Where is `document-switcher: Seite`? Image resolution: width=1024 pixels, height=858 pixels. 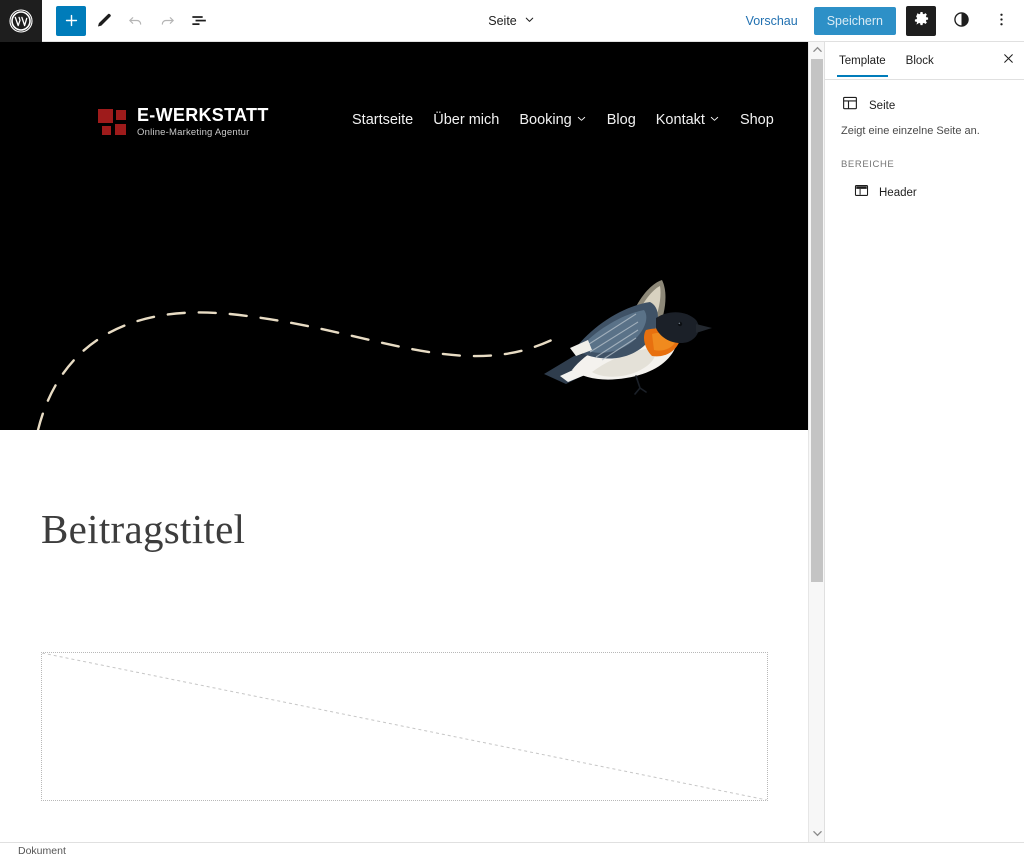
document-switcher: Seite is located at coordinates (512, 21).